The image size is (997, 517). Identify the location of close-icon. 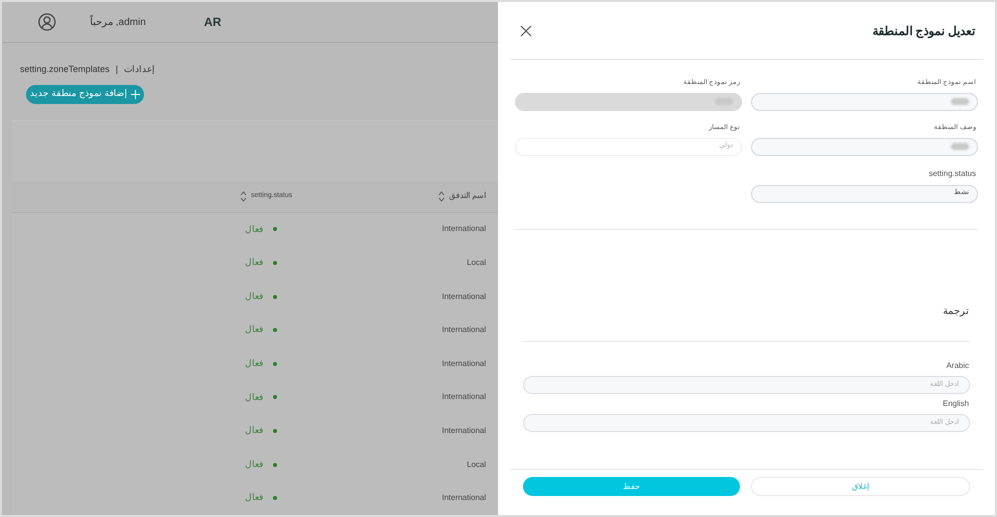
(526, 30).